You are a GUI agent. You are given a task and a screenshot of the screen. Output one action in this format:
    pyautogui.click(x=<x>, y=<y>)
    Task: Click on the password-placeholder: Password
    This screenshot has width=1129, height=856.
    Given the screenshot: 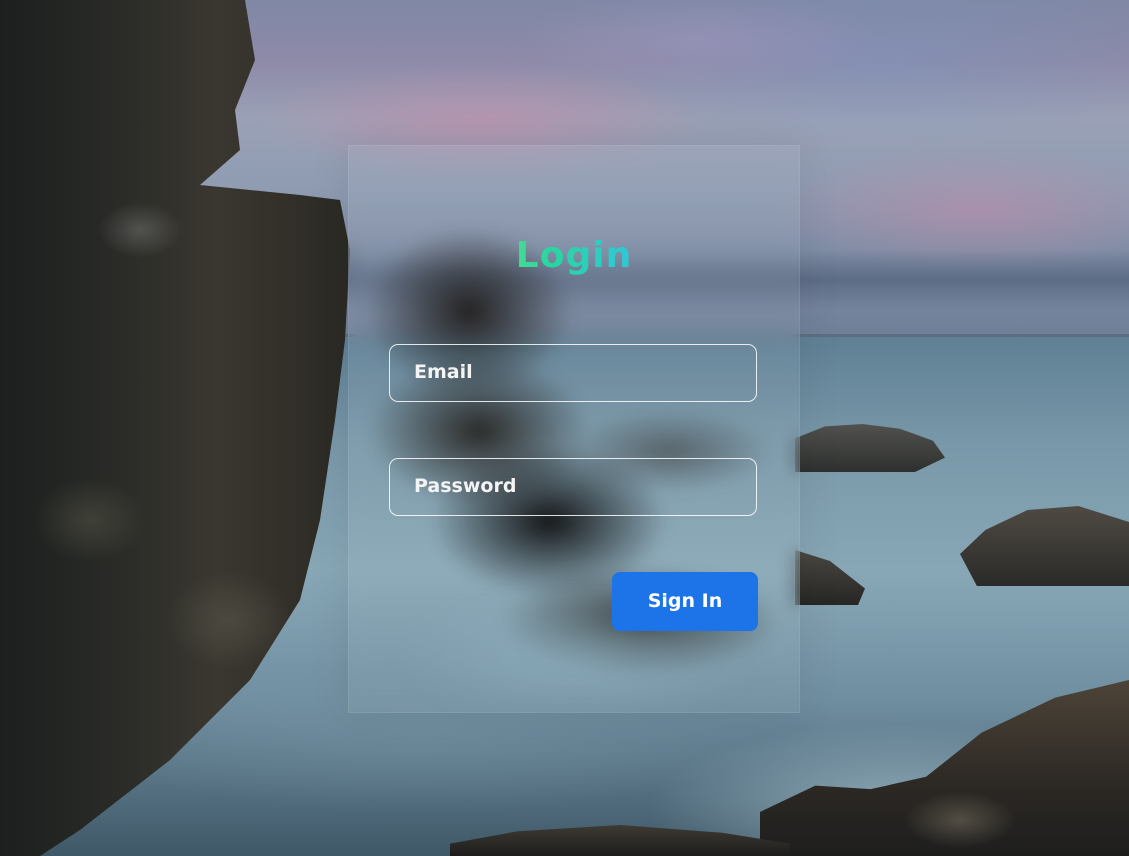 What is the action you would take?
    pyautogui.click(x=465, y=486)
    